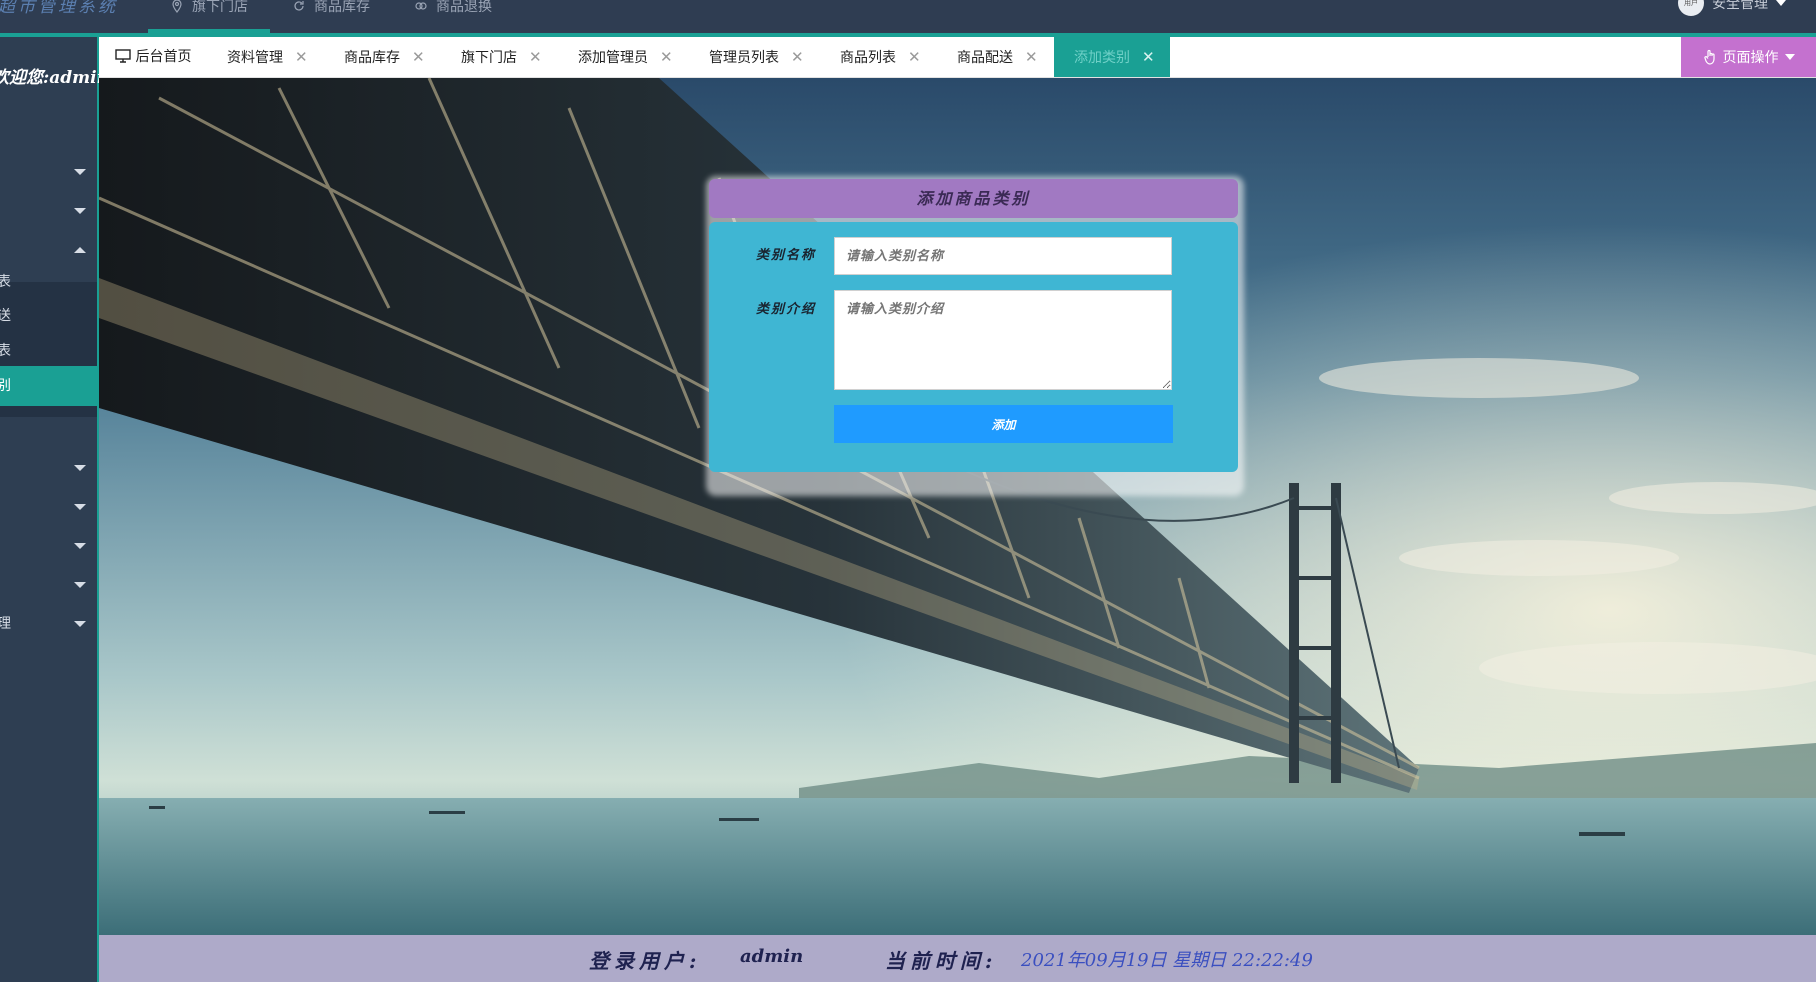  Describe the element at coordinates (299, 5) in the screenshot. I see `refresh-icon` at that location.